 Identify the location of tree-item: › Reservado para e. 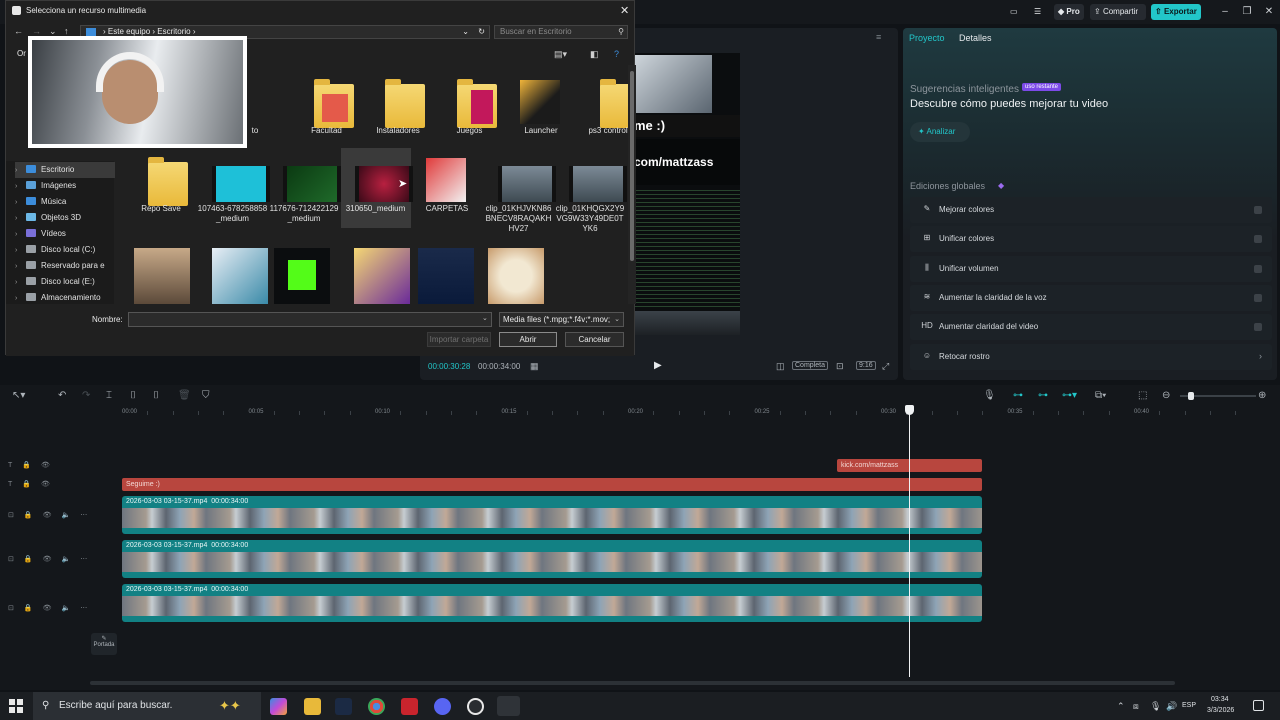
(65, 266).